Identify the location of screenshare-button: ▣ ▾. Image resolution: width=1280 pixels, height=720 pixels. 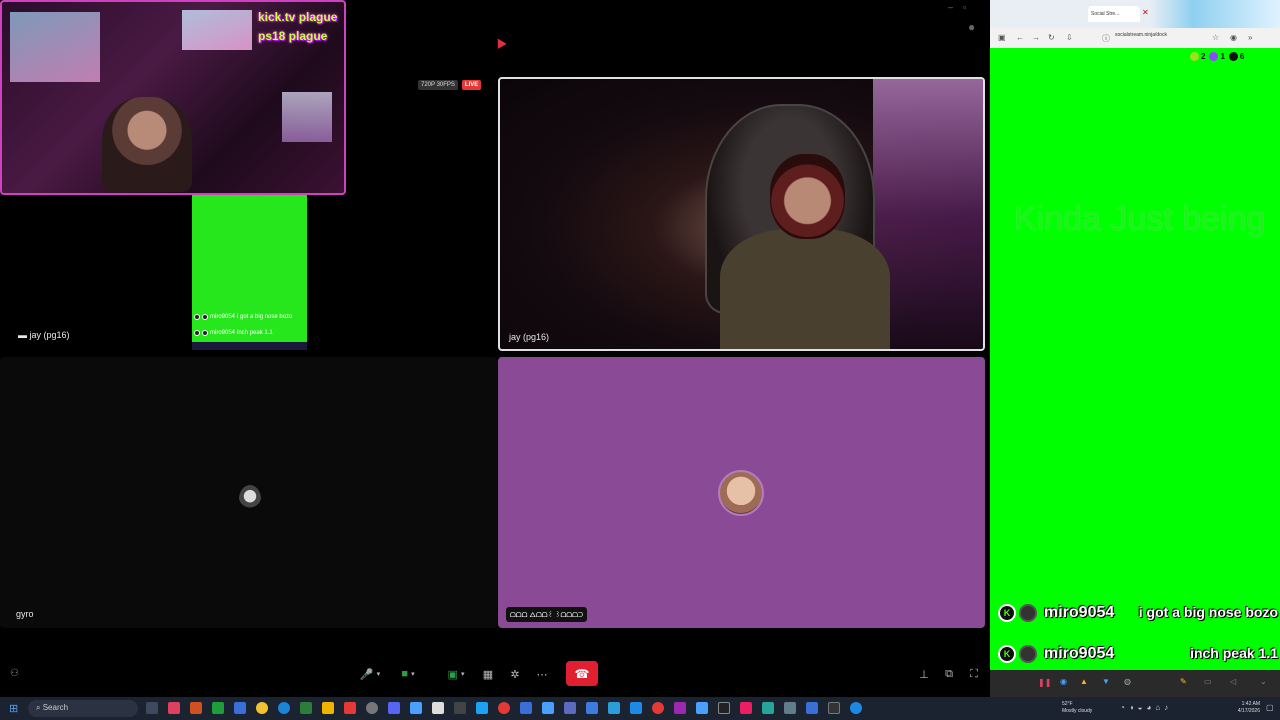
(456, 674).